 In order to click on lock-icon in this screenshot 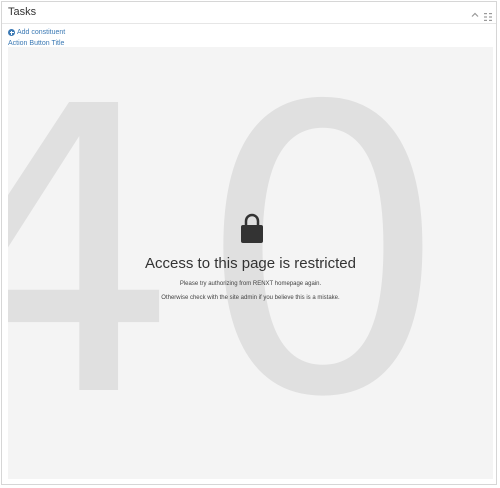, I will do `click(252, 228)`.